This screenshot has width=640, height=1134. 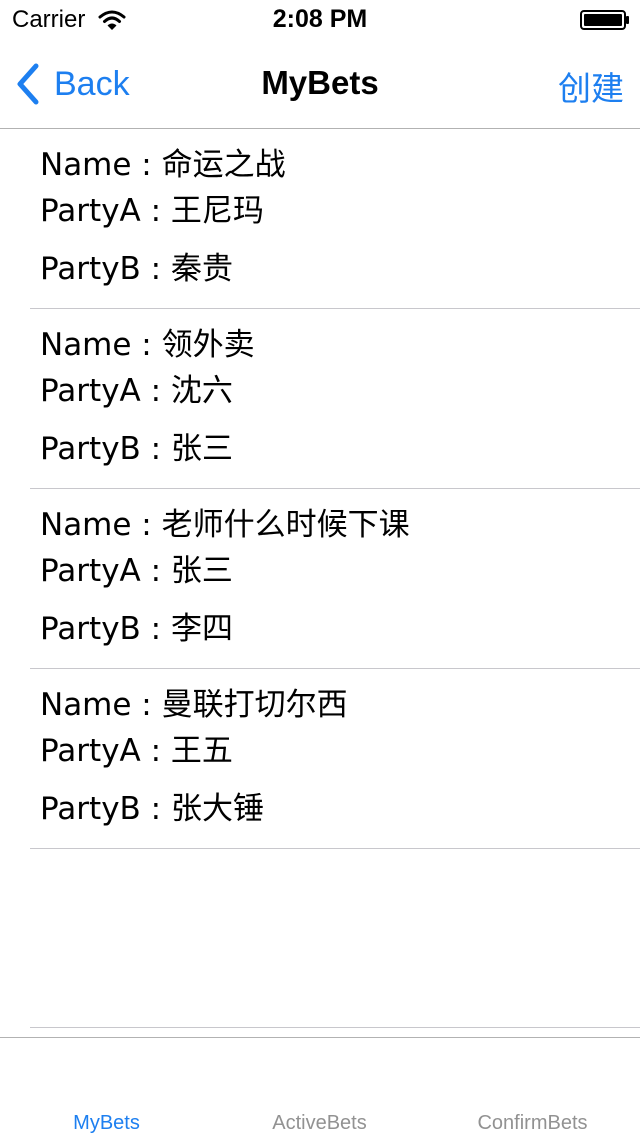 What do you see at coordinates (320, 1085) in the screenshot?
I see `tab-bar: MyBets ActiveBets ConfirmBets` at bounding box center [320, 1085].